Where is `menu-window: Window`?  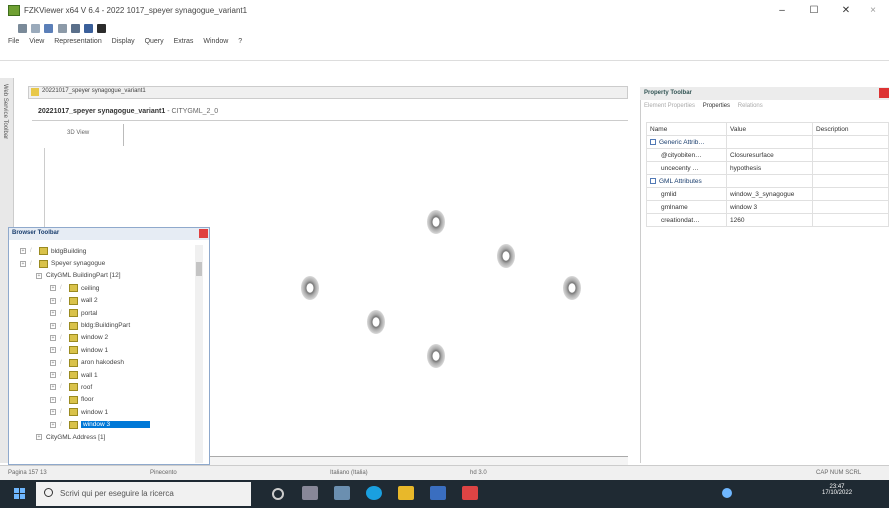 menu-window: Window is located at coordinates (215, 41).